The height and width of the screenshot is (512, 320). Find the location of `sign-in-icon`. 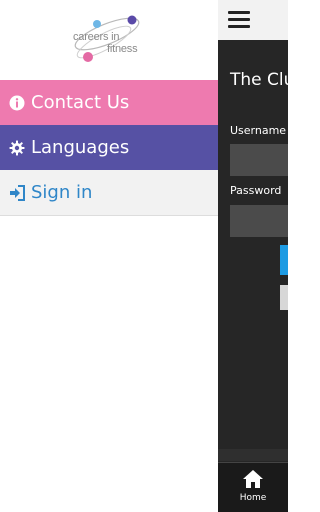

sign-in-icon is located at coordinates (18, 193).